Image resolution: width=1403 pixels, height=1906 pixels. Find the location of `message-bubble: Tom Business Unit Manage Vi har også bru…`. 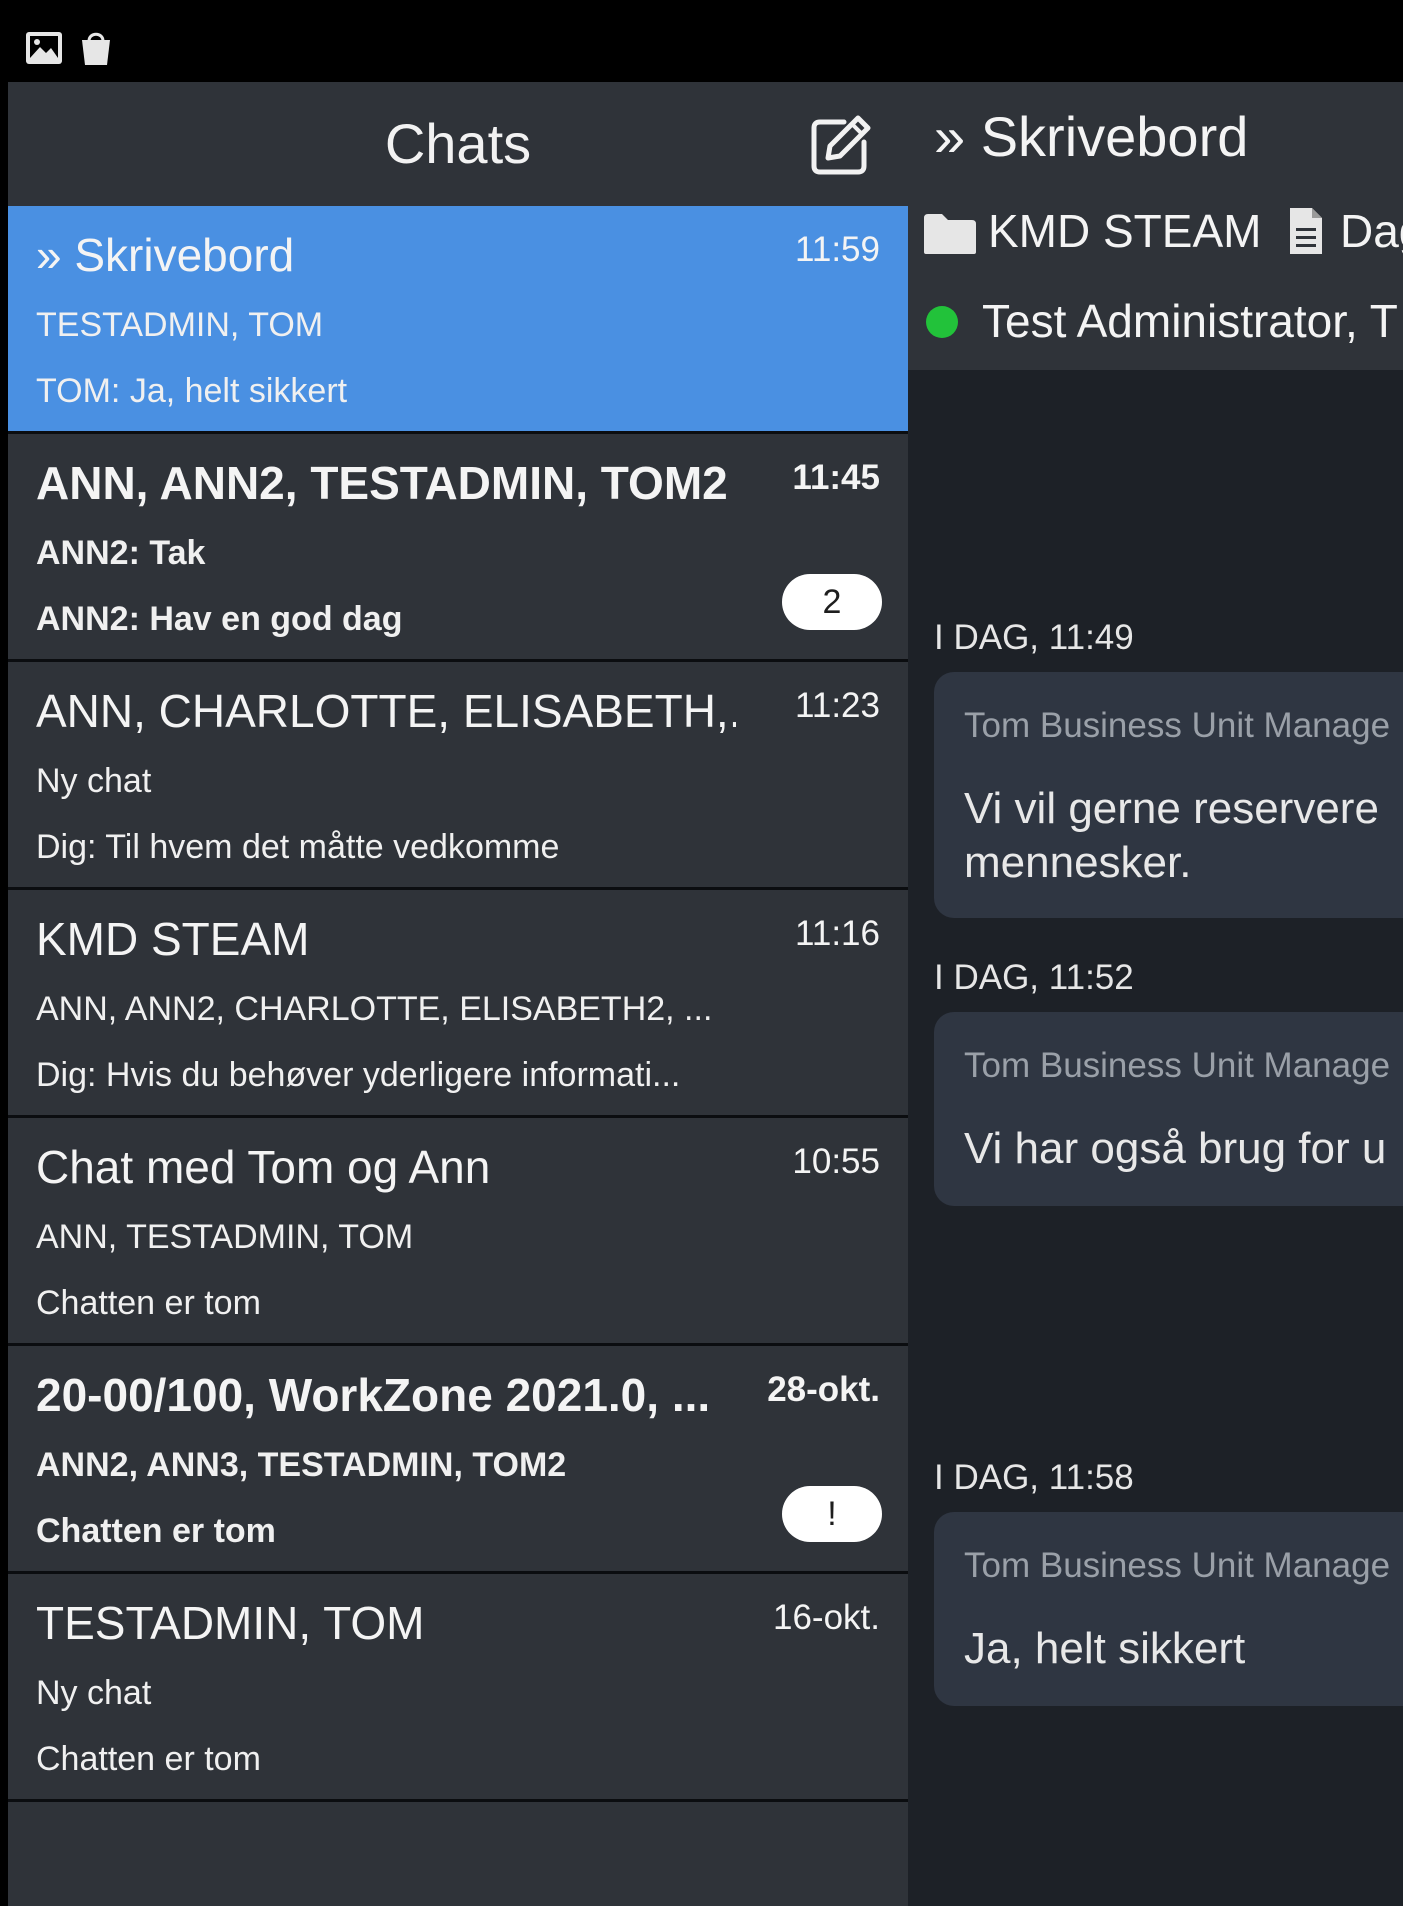

message-bubble: Tom Business Unit Manage Vi har også bru… is located at coordinates (1168, 1109).